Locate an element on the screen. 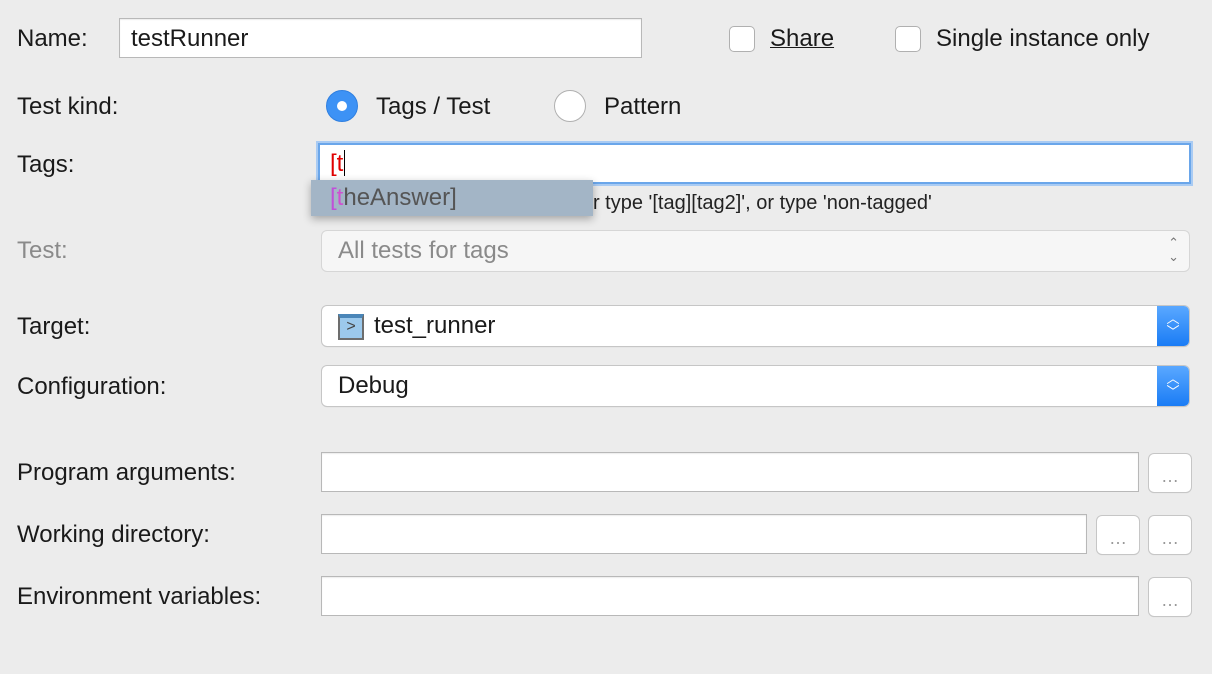 This screenshot has width=1212, height=674. working-directory-label: Working directory: is located at coordinates (113, 534).